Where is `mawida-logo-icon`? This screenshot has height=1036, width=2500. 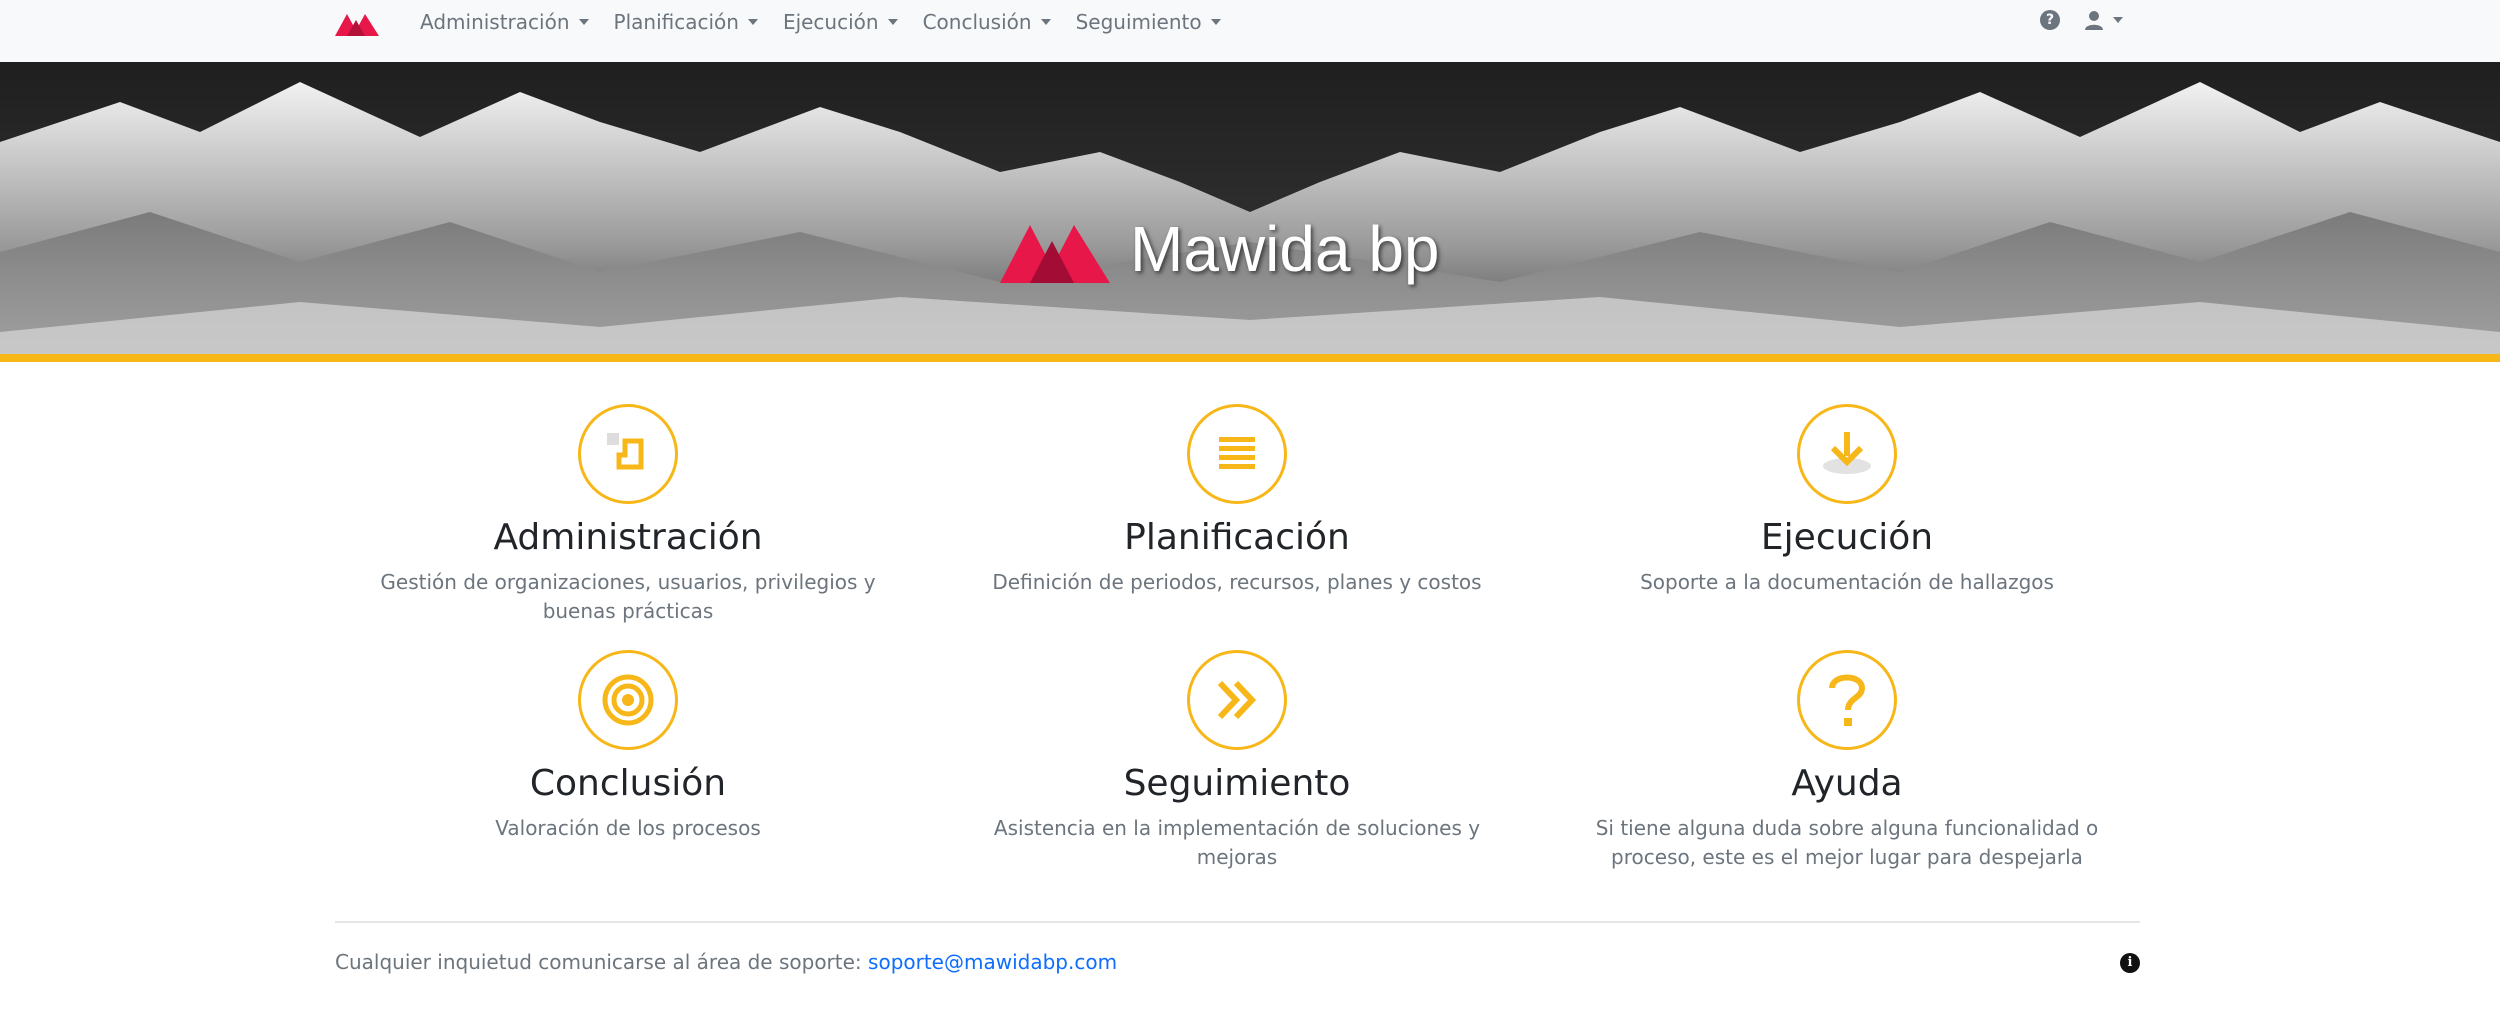
mawida-logo-icon is located at coordinates (1055, 254).